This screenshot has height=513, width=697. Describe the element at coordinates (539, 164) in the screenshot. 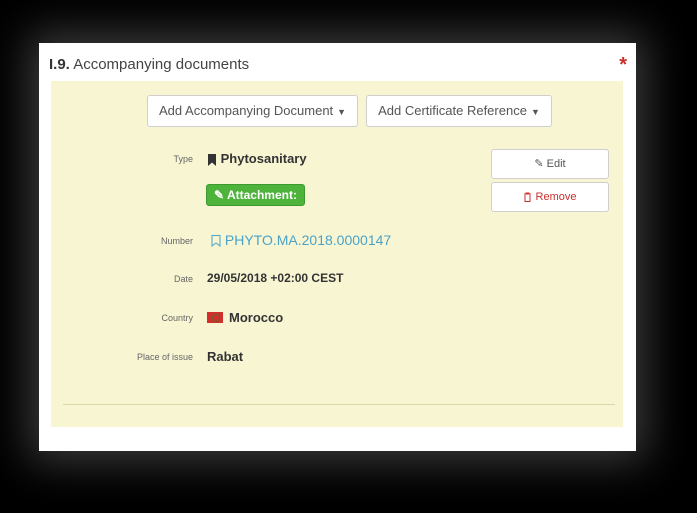

I see `edit-icon: ✎` at that location.